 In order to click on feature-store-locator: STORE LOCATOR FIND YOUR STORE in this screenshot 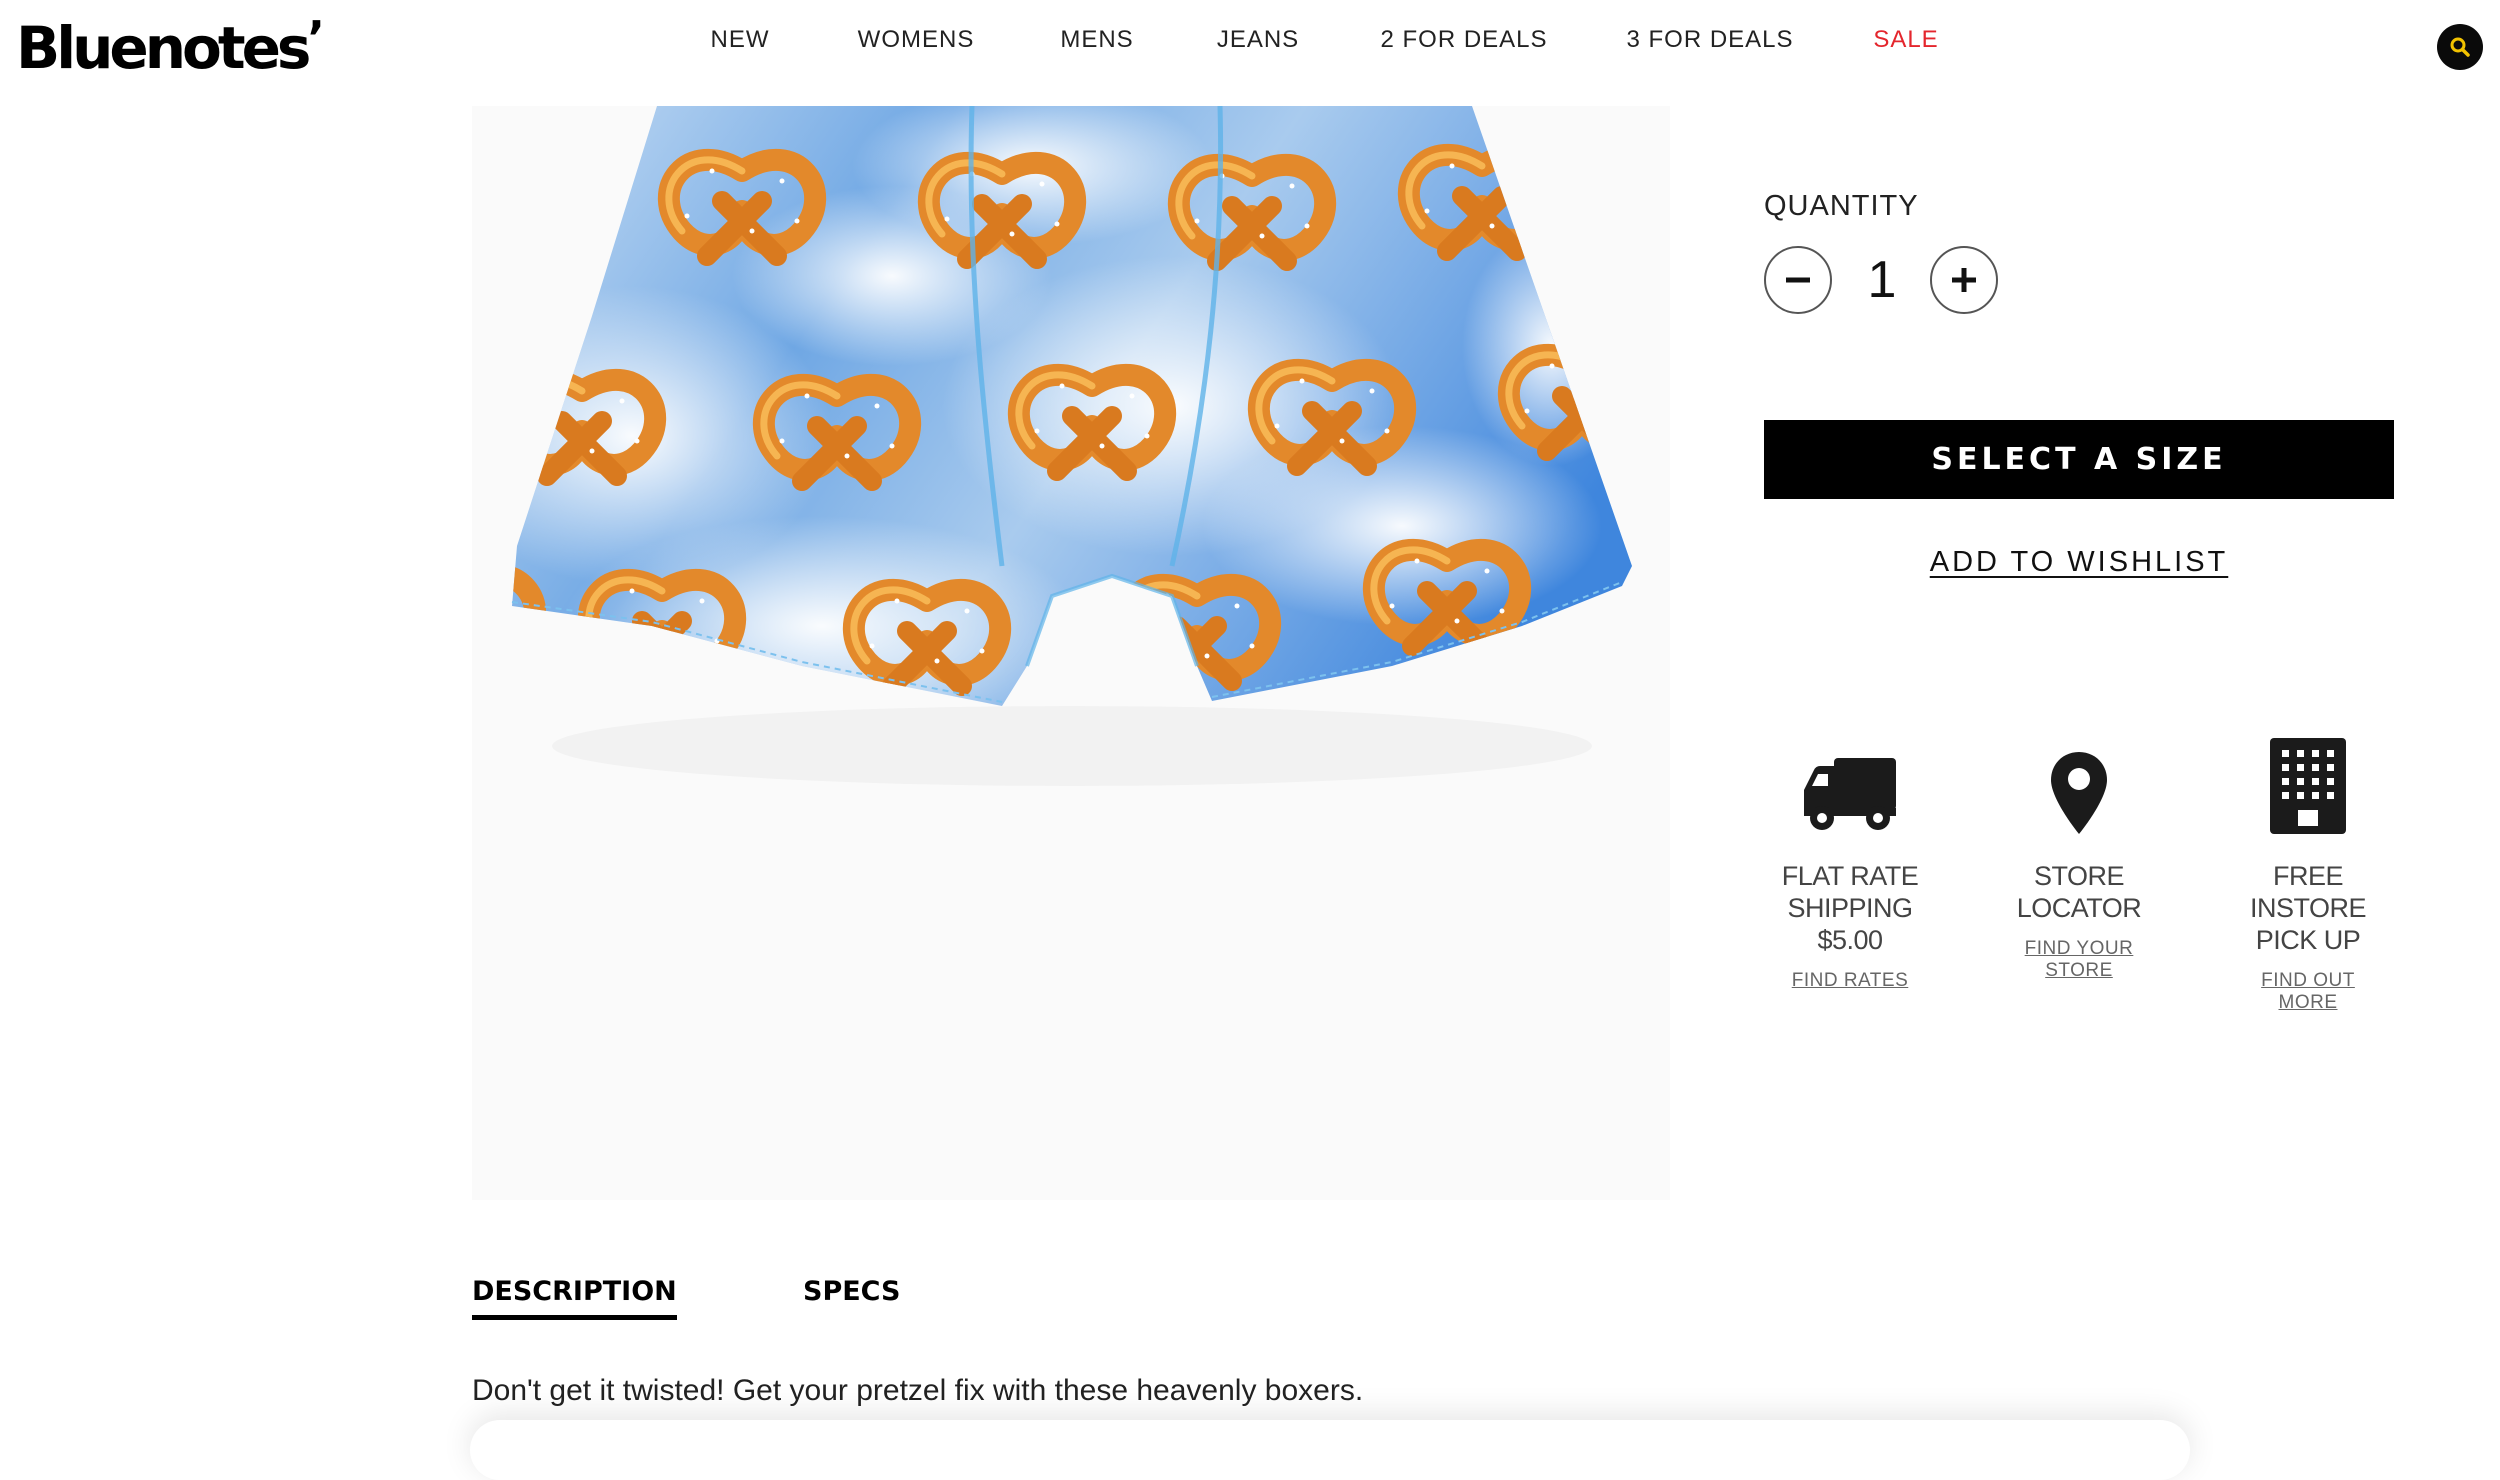, I will do `click(2079, 859)`.